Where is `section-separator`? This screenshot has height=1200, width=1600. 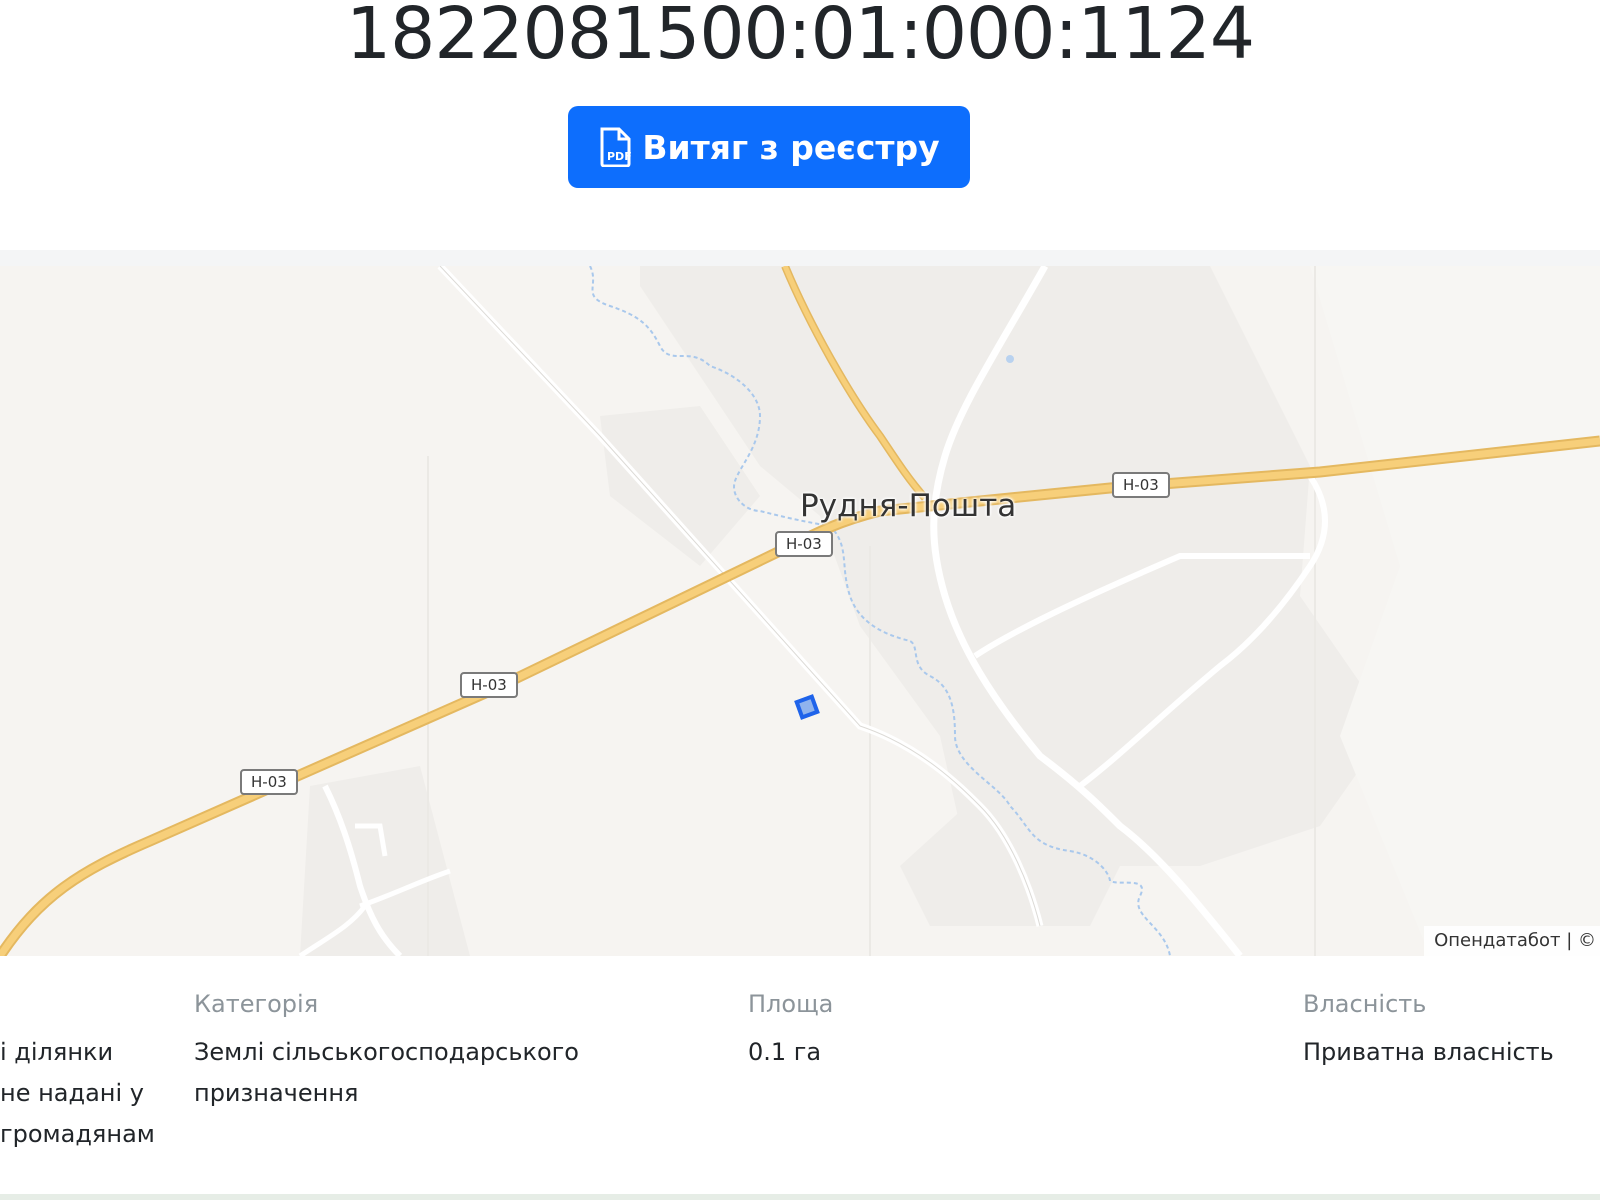 section-separator is located at coordinates (800, 258).